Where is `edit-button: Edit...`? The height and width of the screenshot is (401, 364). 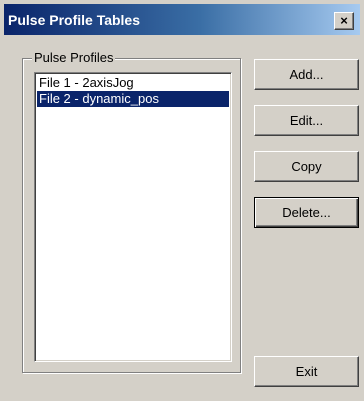 edit-button: Edit... is located at coordinates (306, 120).